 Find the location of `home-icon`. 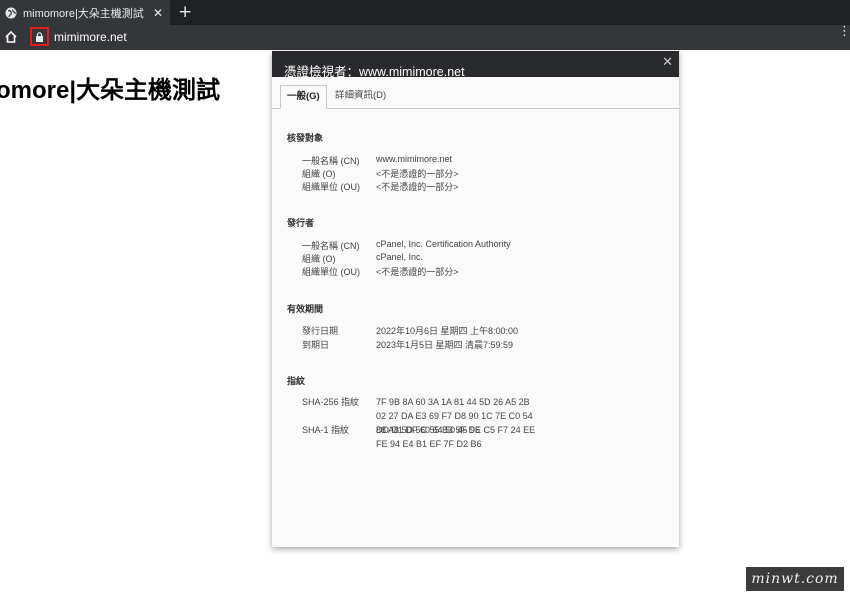

home-icon is located at coordinates (11, 37).